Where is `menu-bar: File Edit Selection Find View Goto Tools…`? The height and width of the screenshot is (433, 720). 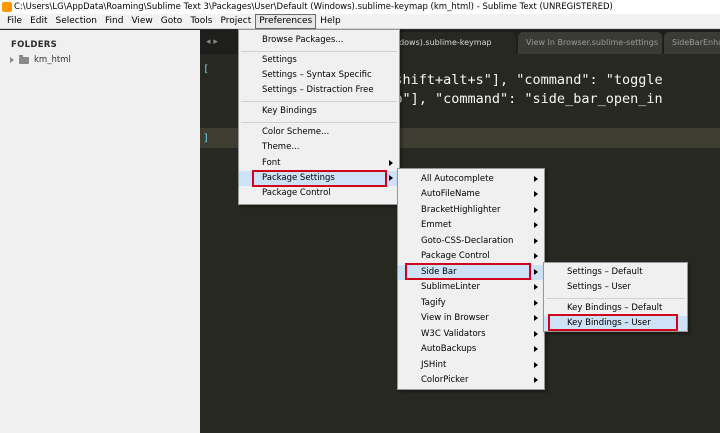 menu-bar: File Edit Selection Find View Goto Tools… is located at coordinates (360, 21).